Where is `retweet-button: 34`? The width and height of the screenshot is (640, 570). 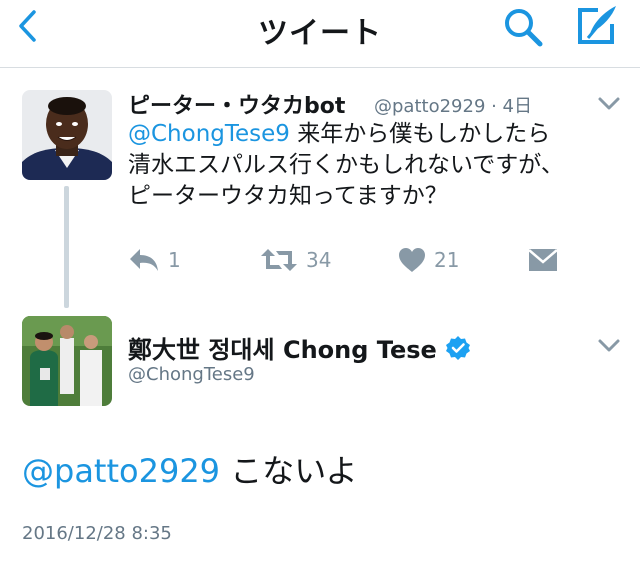 retweet-button: 34 is located at coordinates (295, 260).